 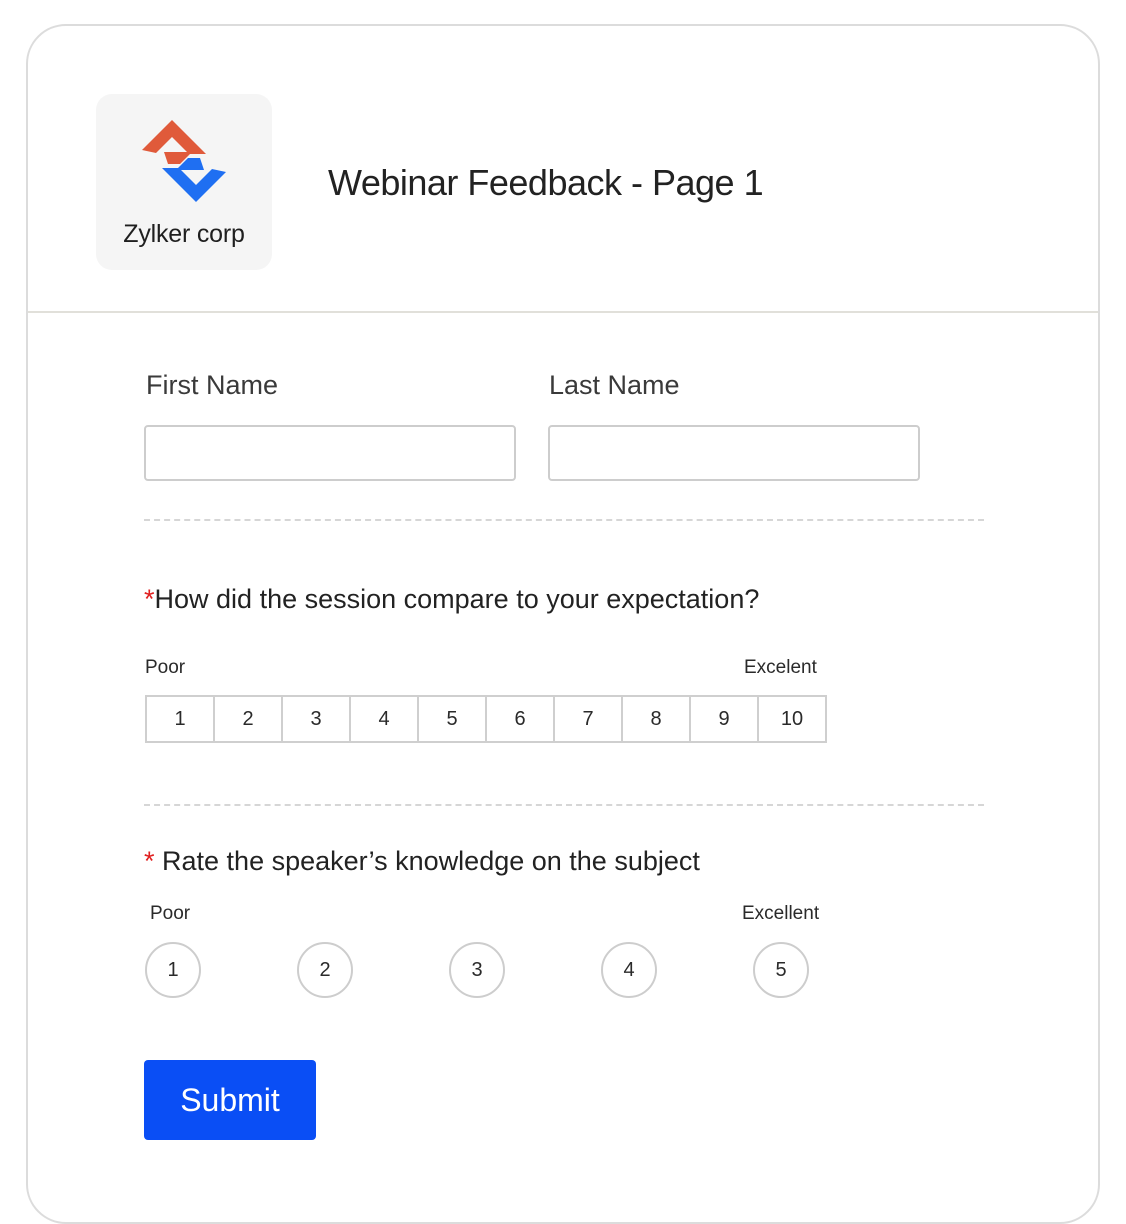 I want to click on company-logo: Zylker corp, so click(x=184, y=182).